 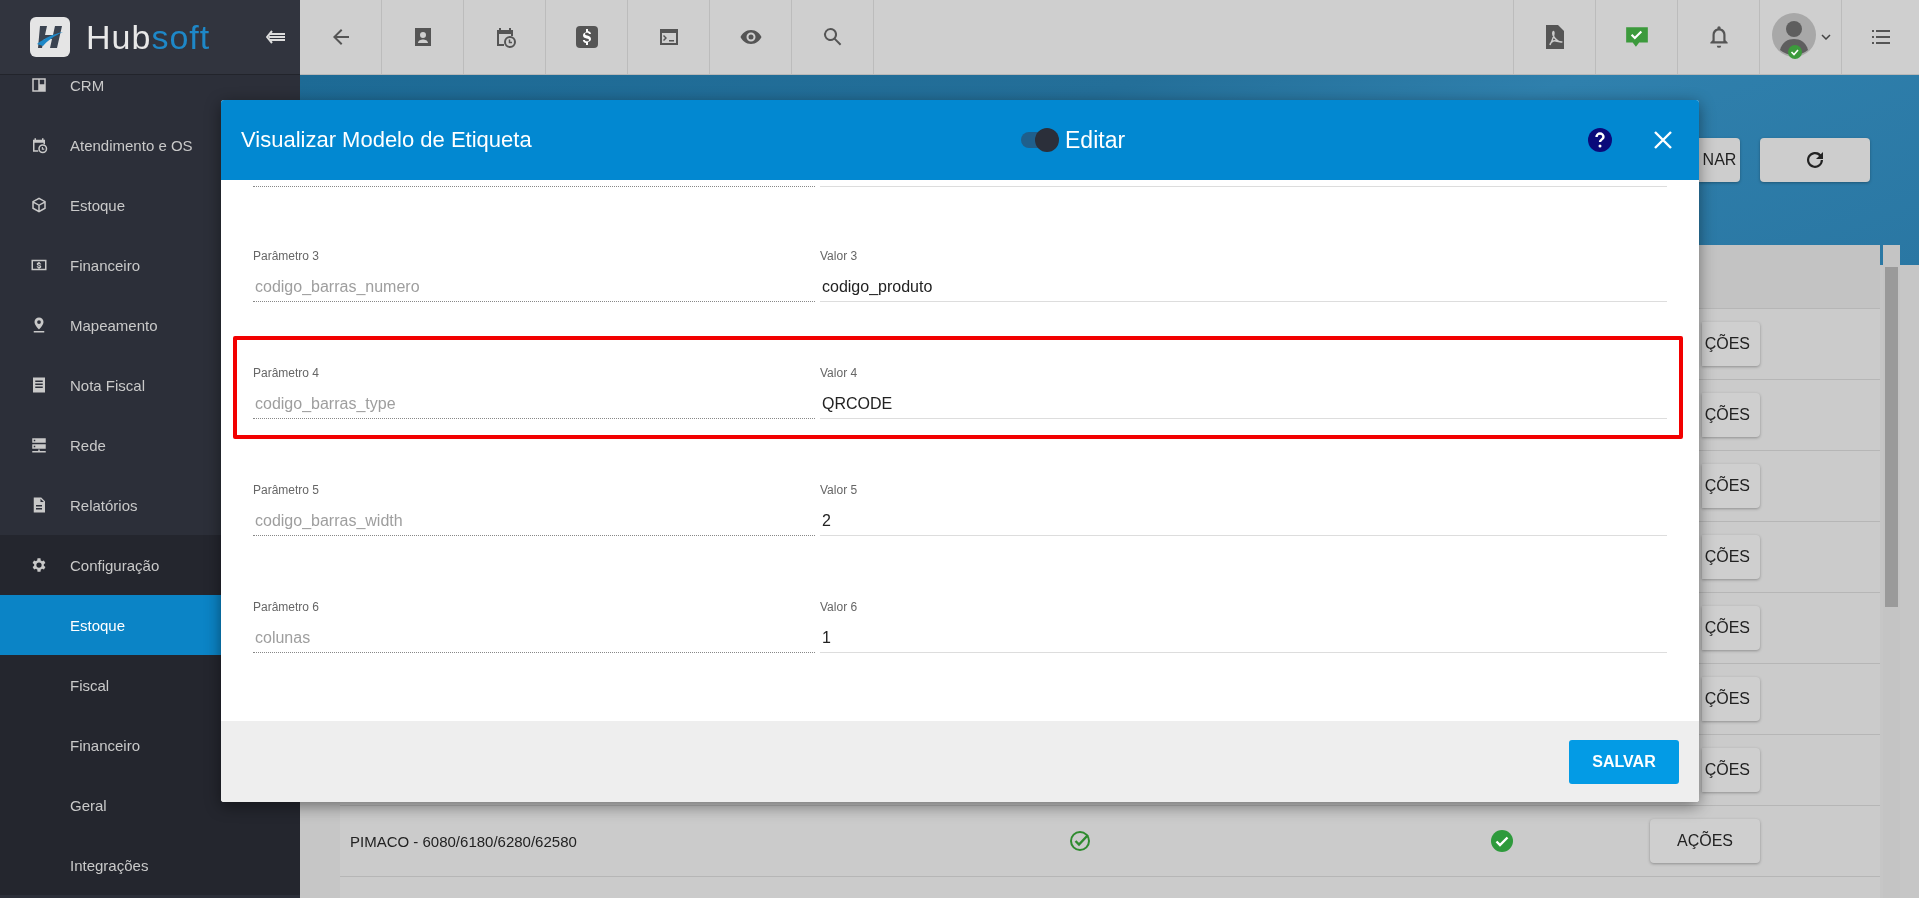 I want to click on logo-icon, so click(x=50, y=37).